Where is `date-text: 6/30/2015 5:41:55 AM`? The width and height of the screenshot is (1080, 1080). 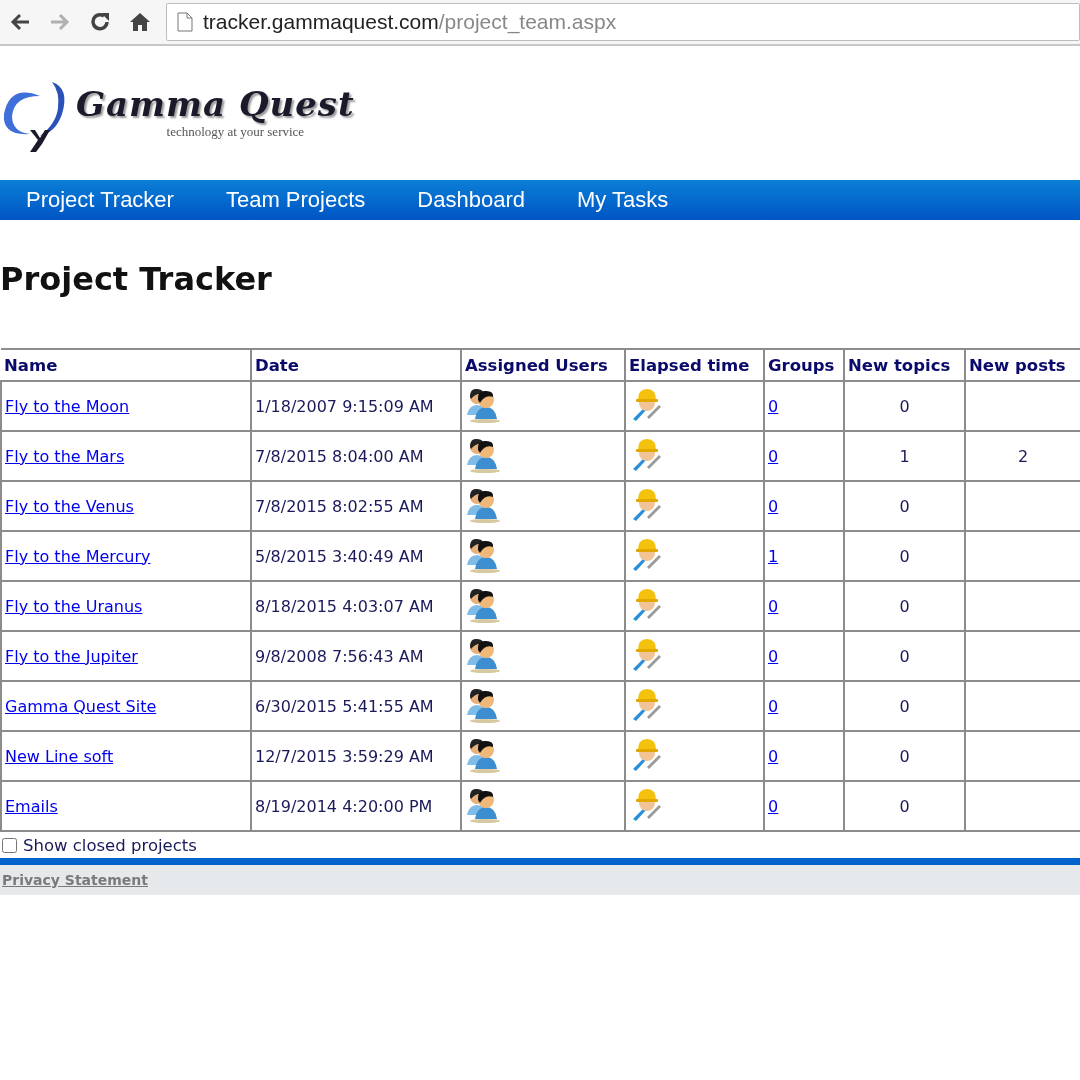
date-text: 6/30/2015 5:41:55 AM is located at coordinates (344, 706).